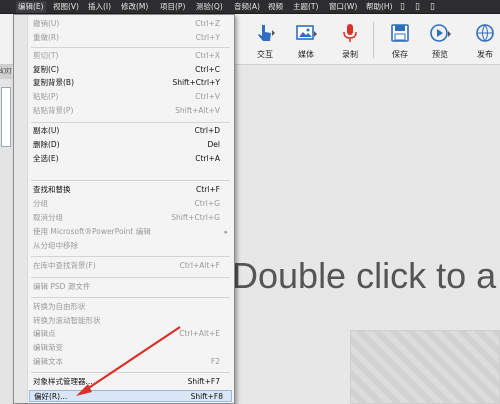 This screenshot has height=404, width=500. What do you see at coordinates (209, 7) in the screenshot?
I see `menu-quiz: 测验(Q)` at bounding box center [209, 7].